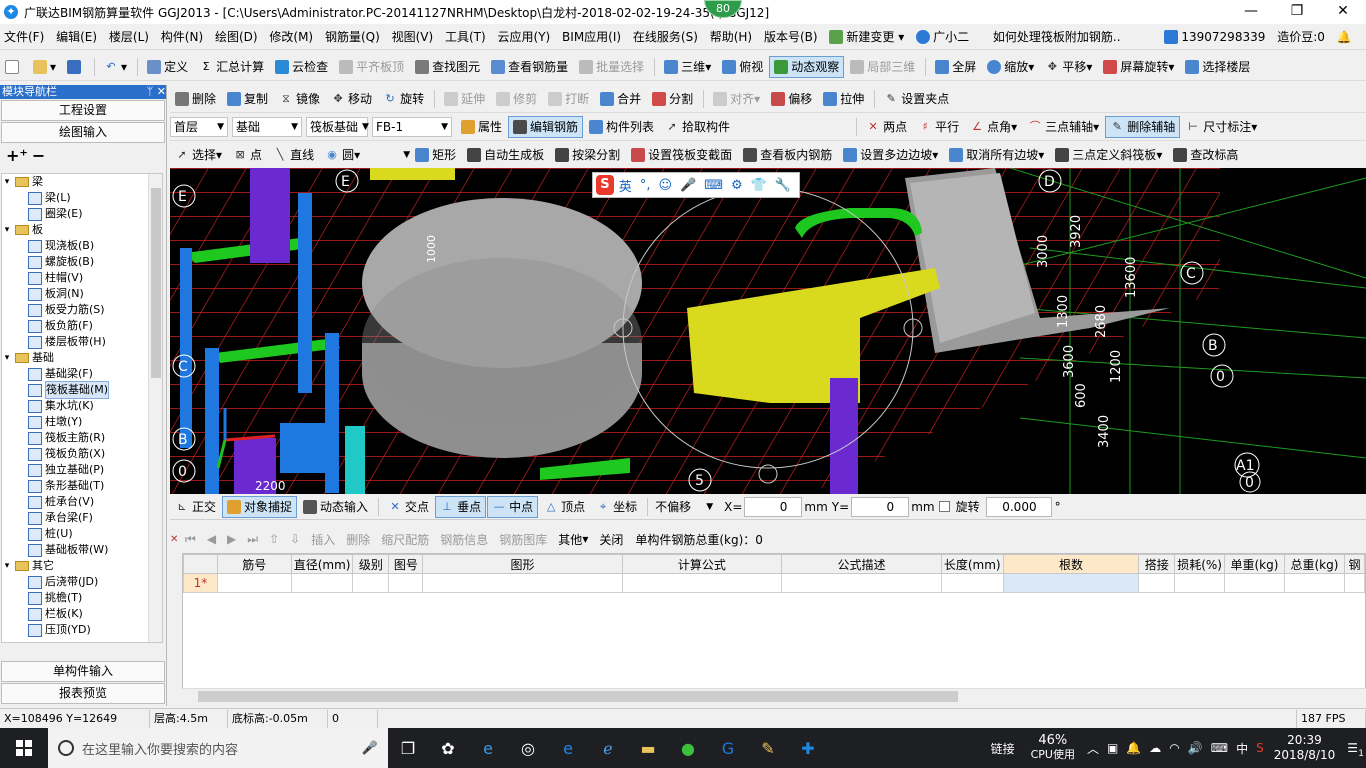 This screenshot has width=1366, height=768. Describe the element at coordinates (621, 127) in the screenshot. I see `component-list-button: 构件列表` at that location.